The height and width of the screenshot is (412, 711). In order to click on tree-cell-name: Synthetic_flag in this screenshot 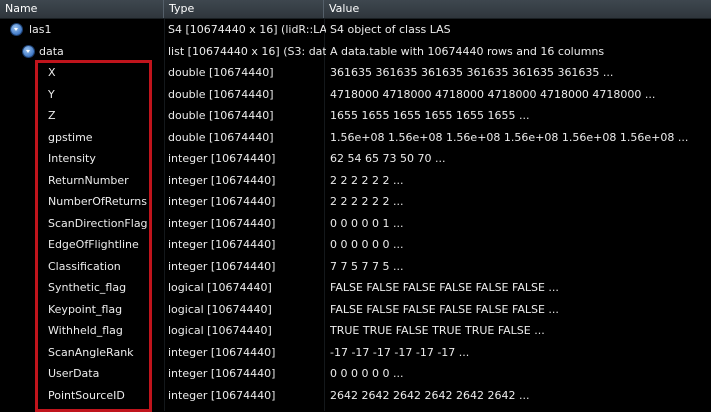, I will do `click(82, 288)`.